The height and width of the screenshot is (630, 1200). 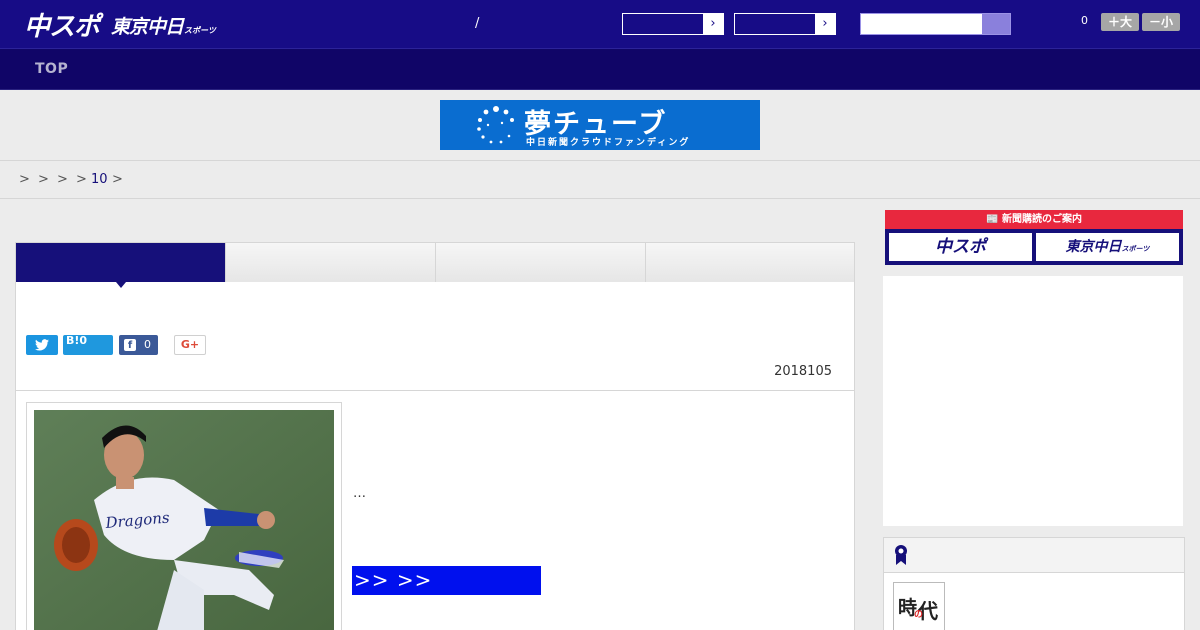 I want to click on font-size-indicator: 0, so click(x=1084, y=20).